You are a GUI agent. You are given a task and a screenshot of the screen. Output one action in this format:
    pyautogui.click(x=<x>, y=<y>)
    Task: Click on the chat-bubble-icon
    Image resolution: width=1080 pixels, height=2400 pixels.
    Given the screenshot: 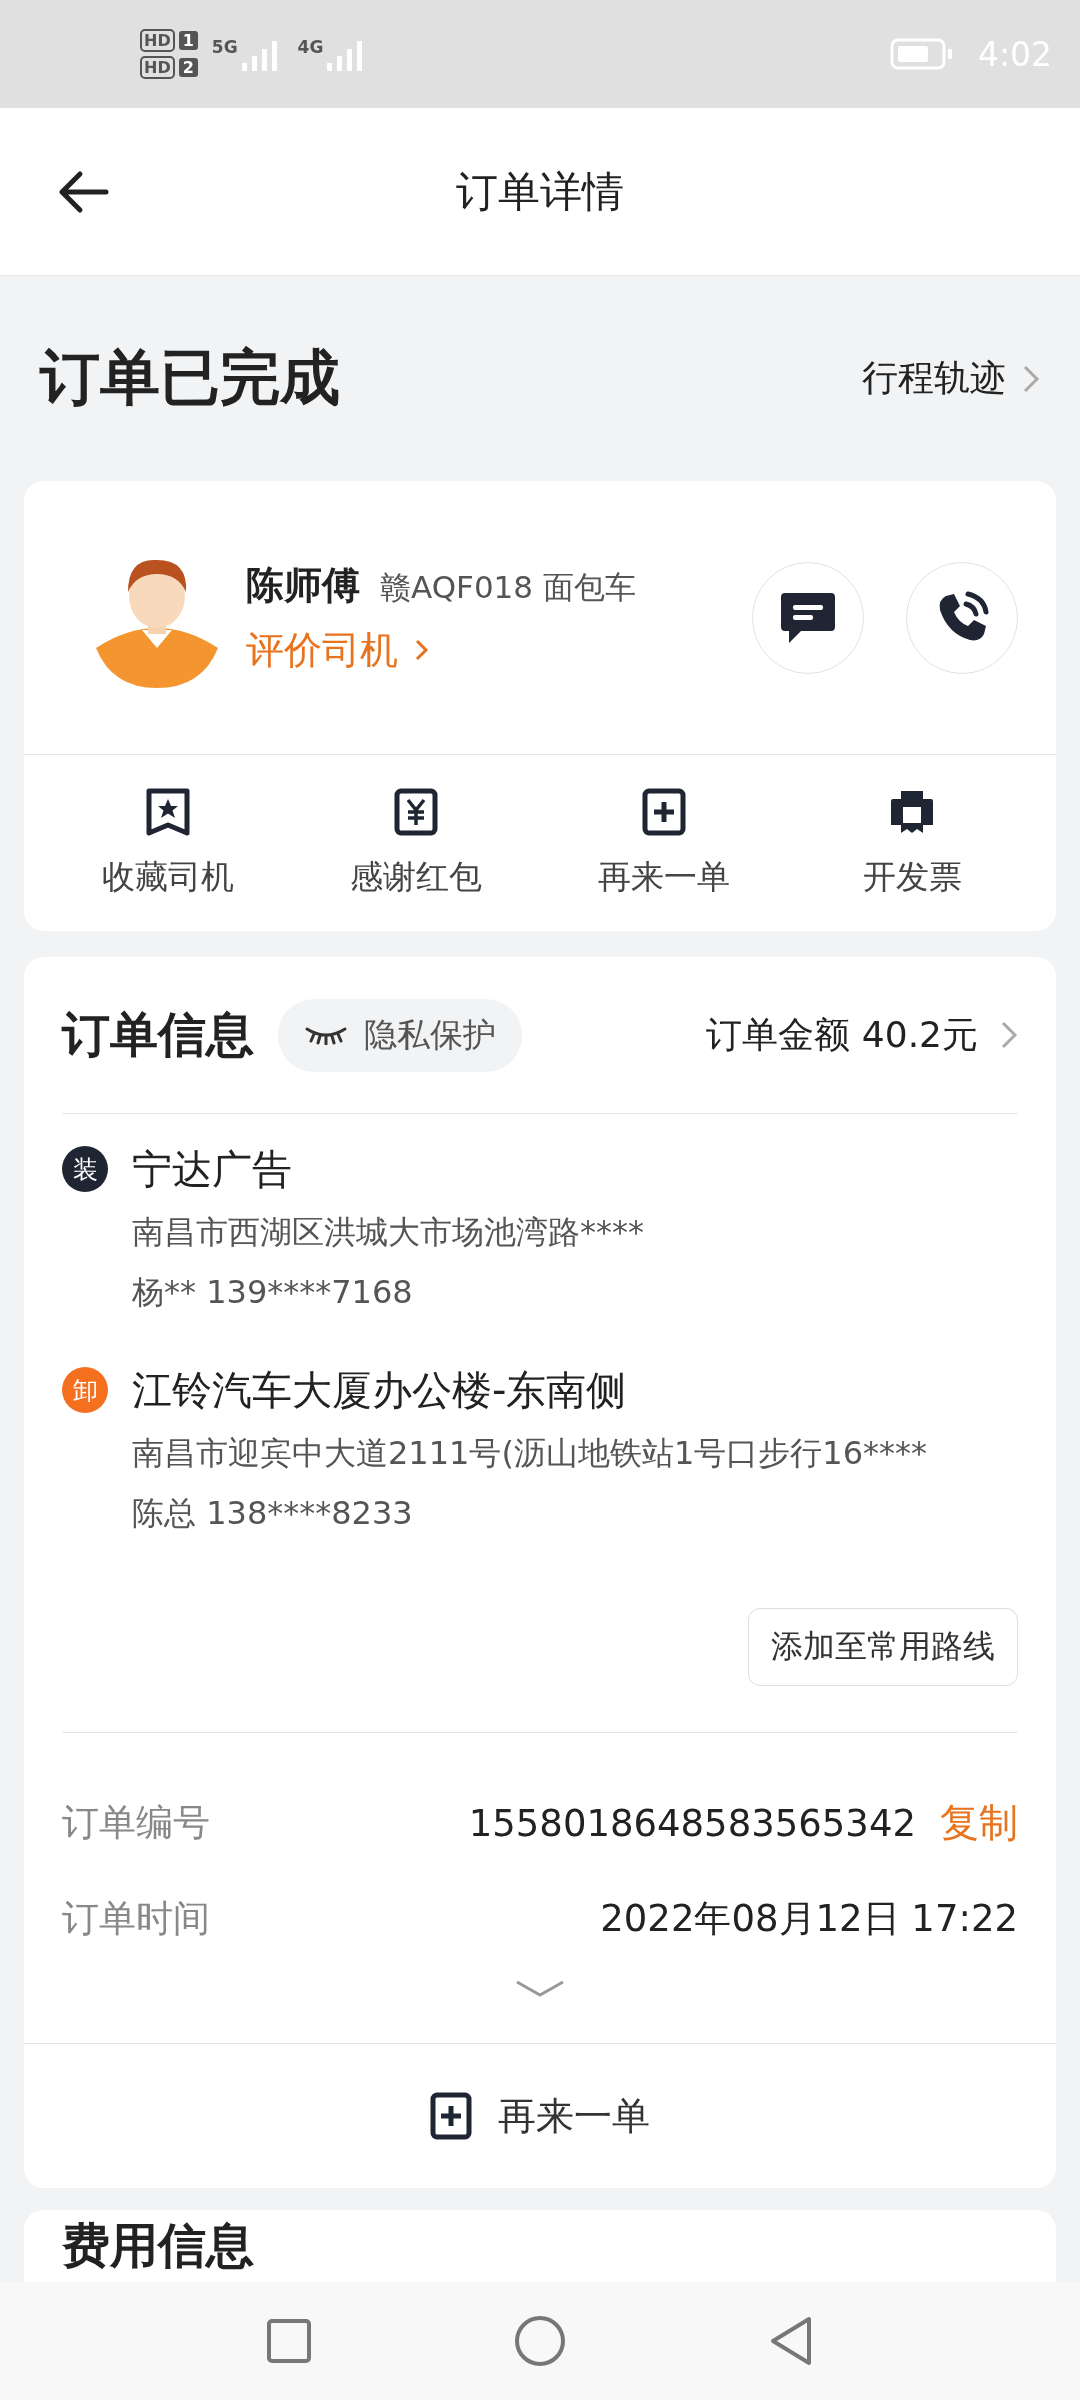 What is the action you would take?
    pyautogui.click(x=808, y=617)
    